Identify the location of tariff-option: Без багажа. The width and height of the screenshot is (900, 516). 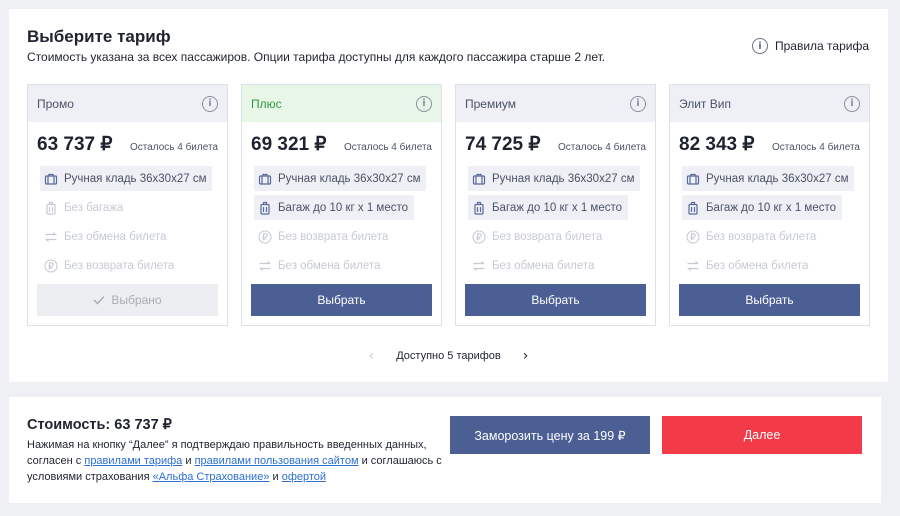
(84, 207).